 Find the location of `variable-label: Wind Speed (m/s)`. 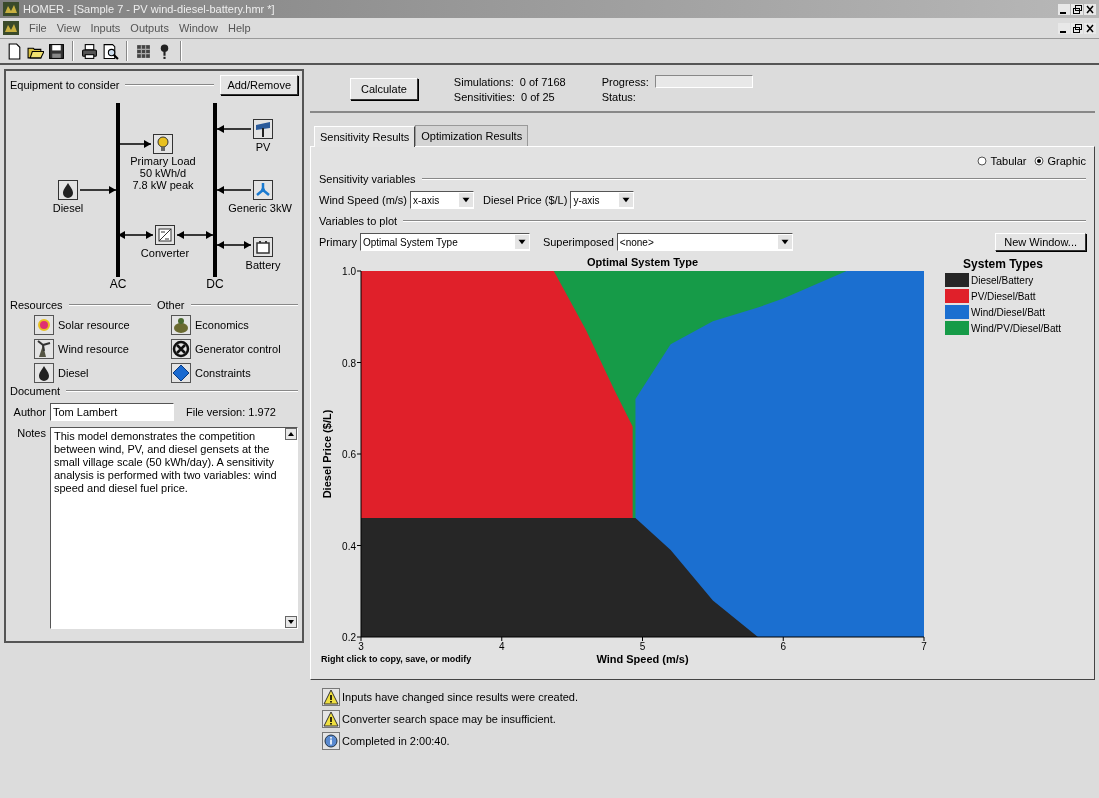

variable-label: Wind Speed (m/s) is located at coordinates (363, 200).